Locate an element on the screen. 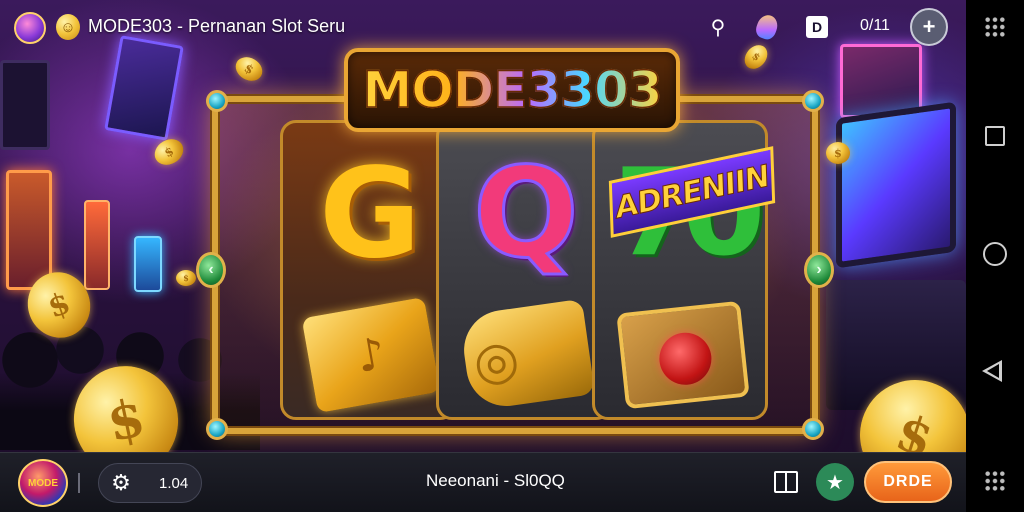 The image size is (1024, 512). add-button: + is located at coordinates (929, 27).